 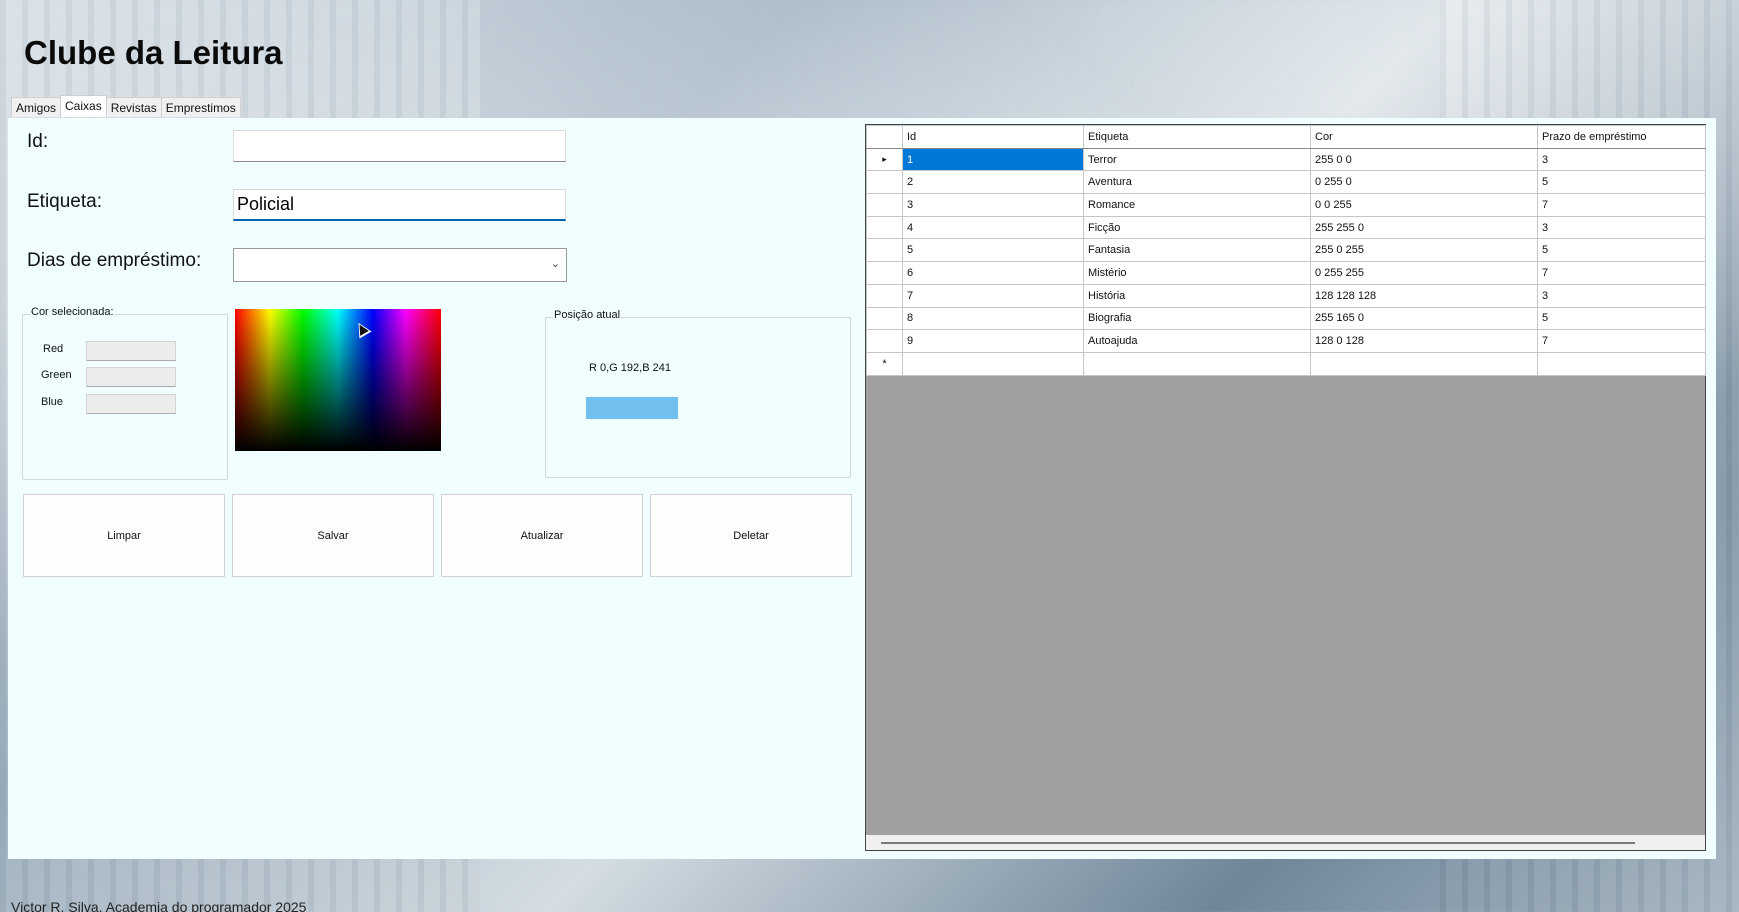 What do you see at coordinates (338, 380) in the screenshot?
I see `color-spectrum-picker` at bounding box center [338, 380].